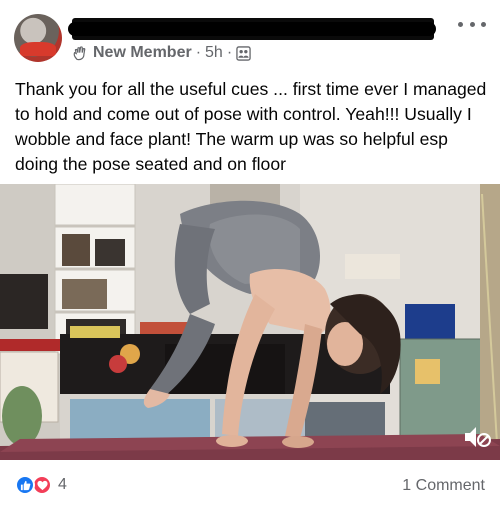 This screenshot has width=500, height=507. Describe the element at coordinates (250, 486) in the screenshot. I see `post-footer: 4 1 Comment` at that location.